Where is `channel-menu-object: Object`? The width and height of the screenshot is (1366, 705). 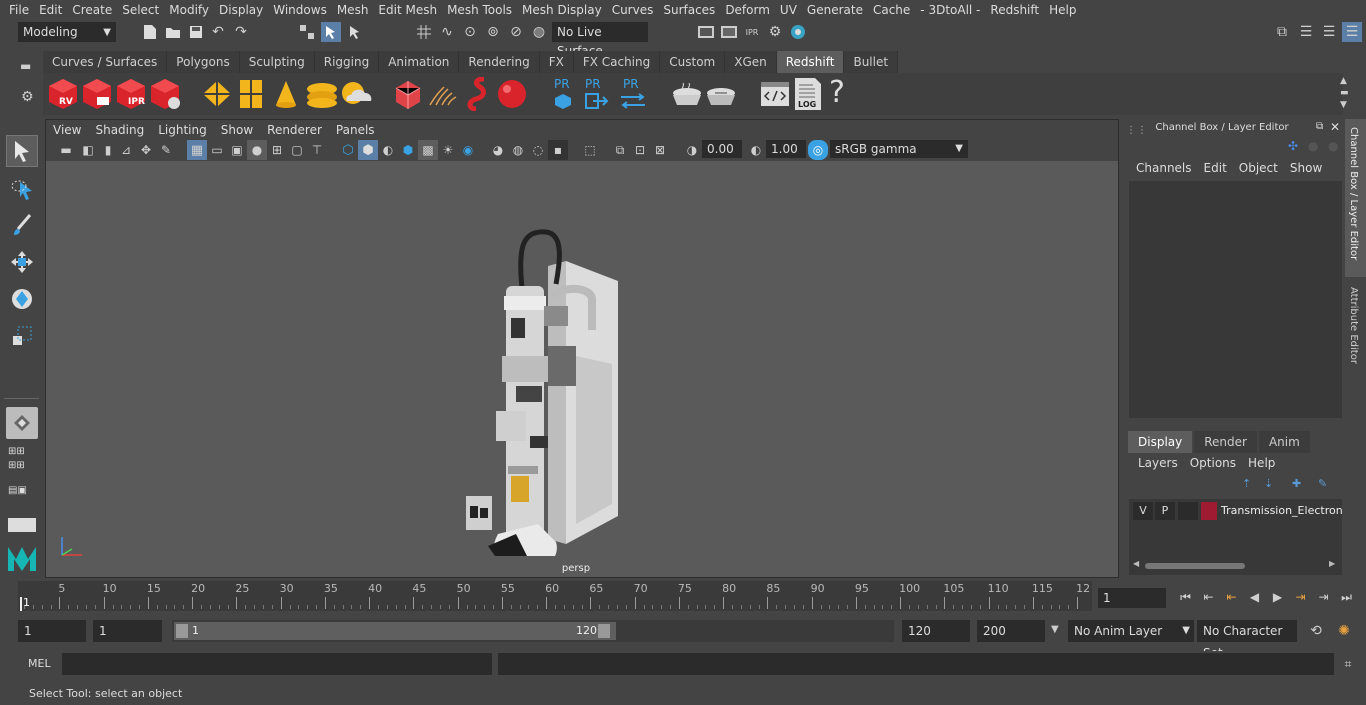 channel-menu-object: Object is located at coordinates (1258, 168).